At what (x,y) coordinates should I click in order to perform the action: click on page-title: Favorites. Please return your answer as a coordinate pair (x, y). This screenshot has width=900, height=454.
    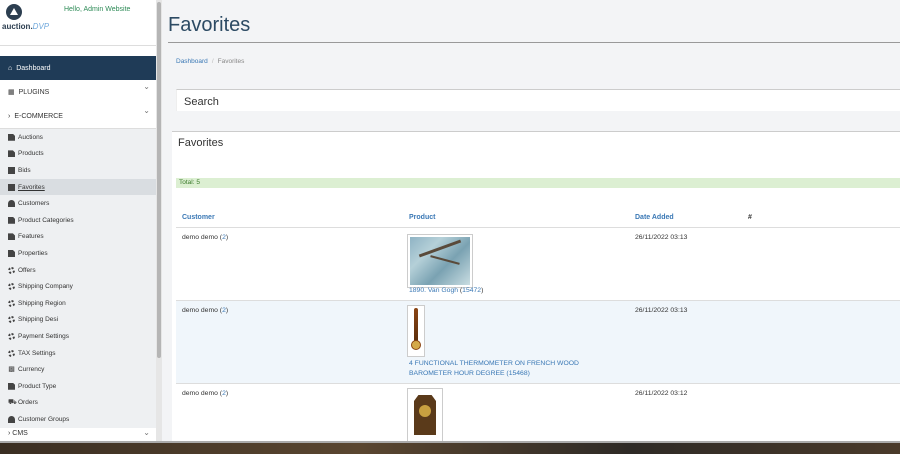
    Looking at the image, I should click on (209, 25).